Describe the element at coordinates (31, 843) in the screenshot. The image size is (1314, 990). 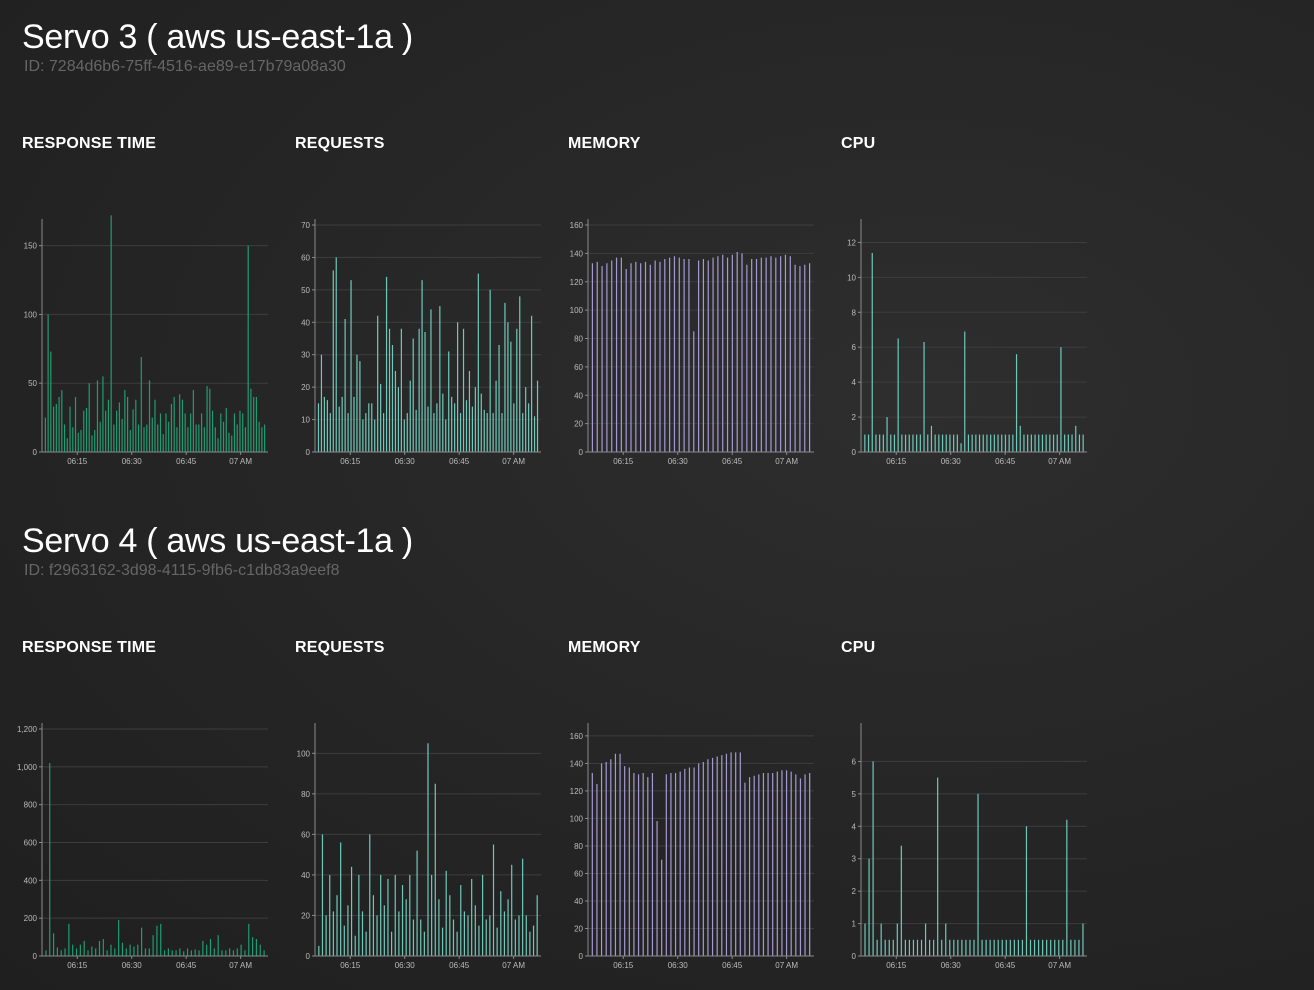
I see `y-tick-label: 600` at that location.